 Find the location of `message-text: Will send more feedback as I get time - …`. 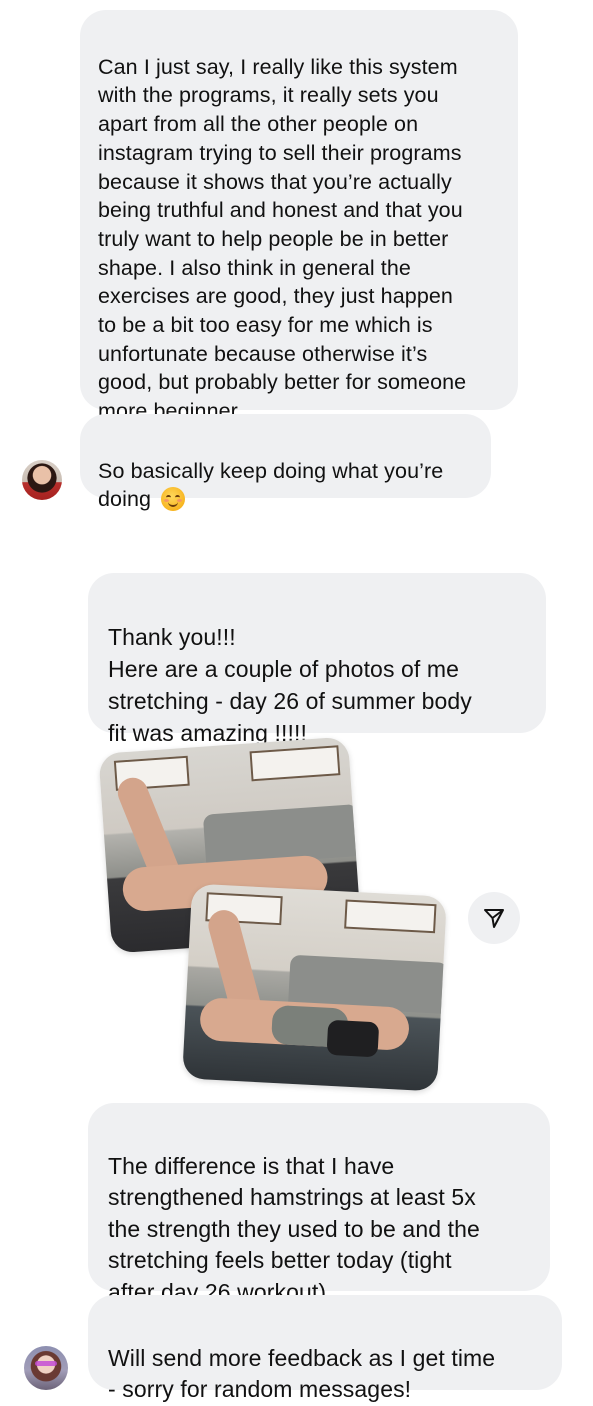

message-text: Will send more feedback as I get time - … is located at coordinates (302, 1373).